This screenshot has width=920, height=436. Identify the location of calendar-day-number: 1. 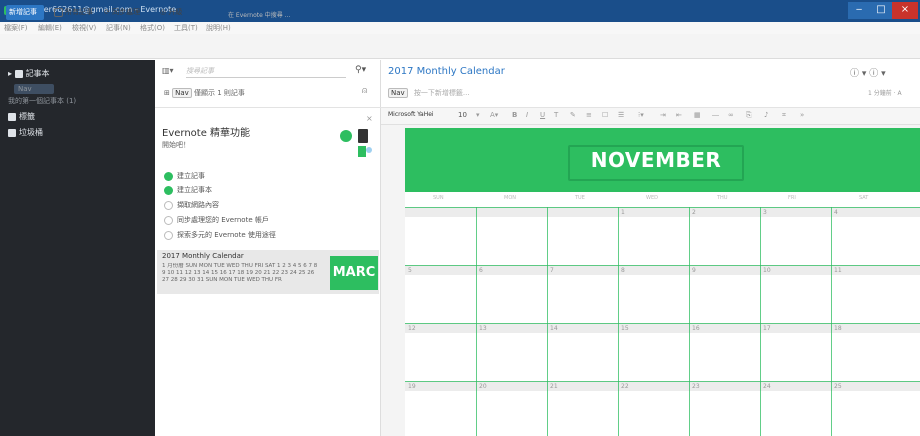
(623, 212).